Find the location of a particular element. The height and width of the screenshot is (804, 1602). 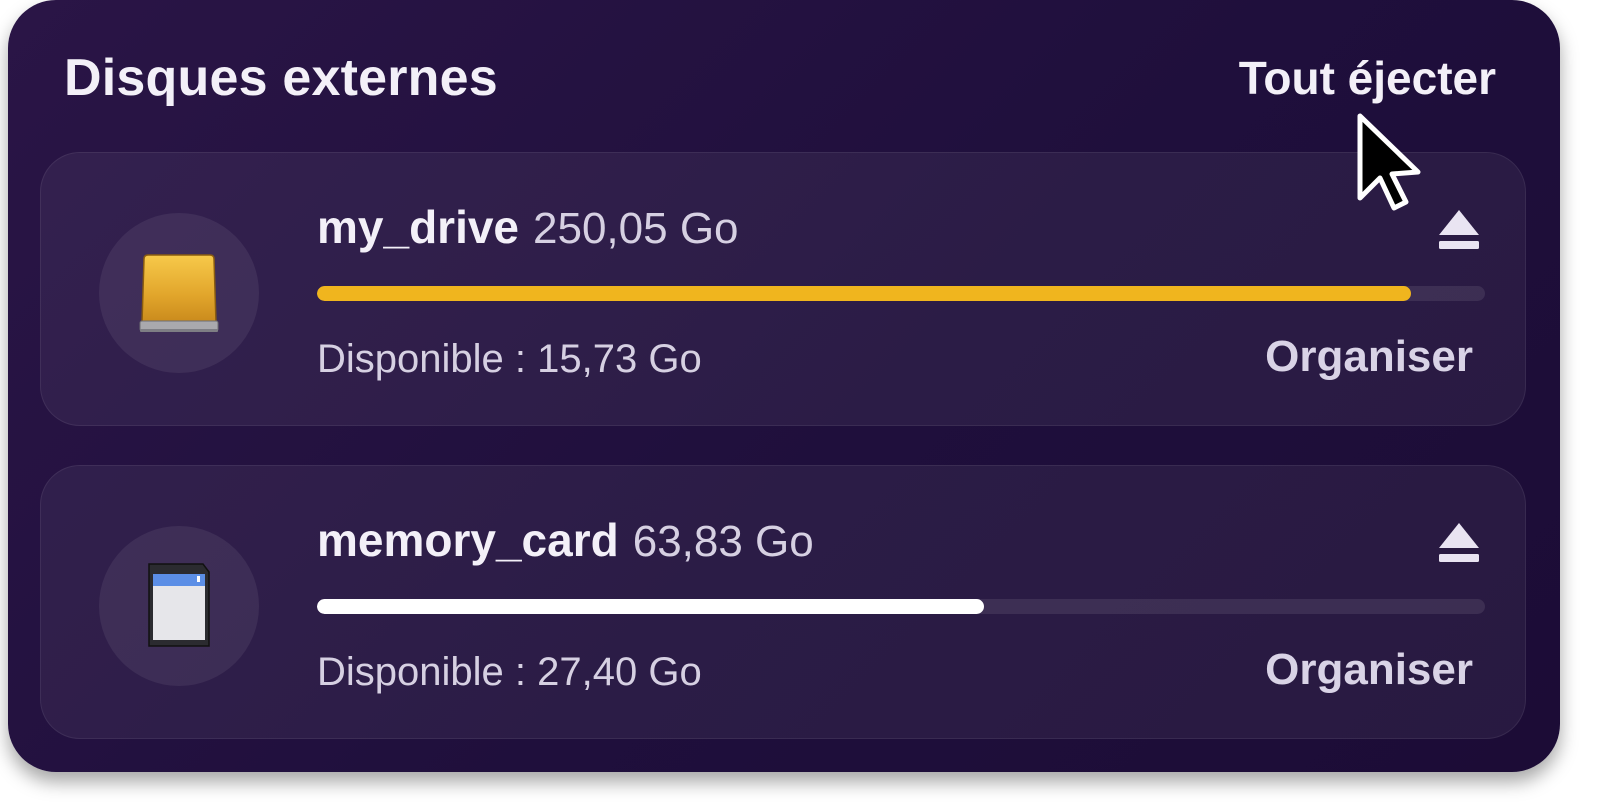

external-drive-icon is located at coordinates (179, 293).